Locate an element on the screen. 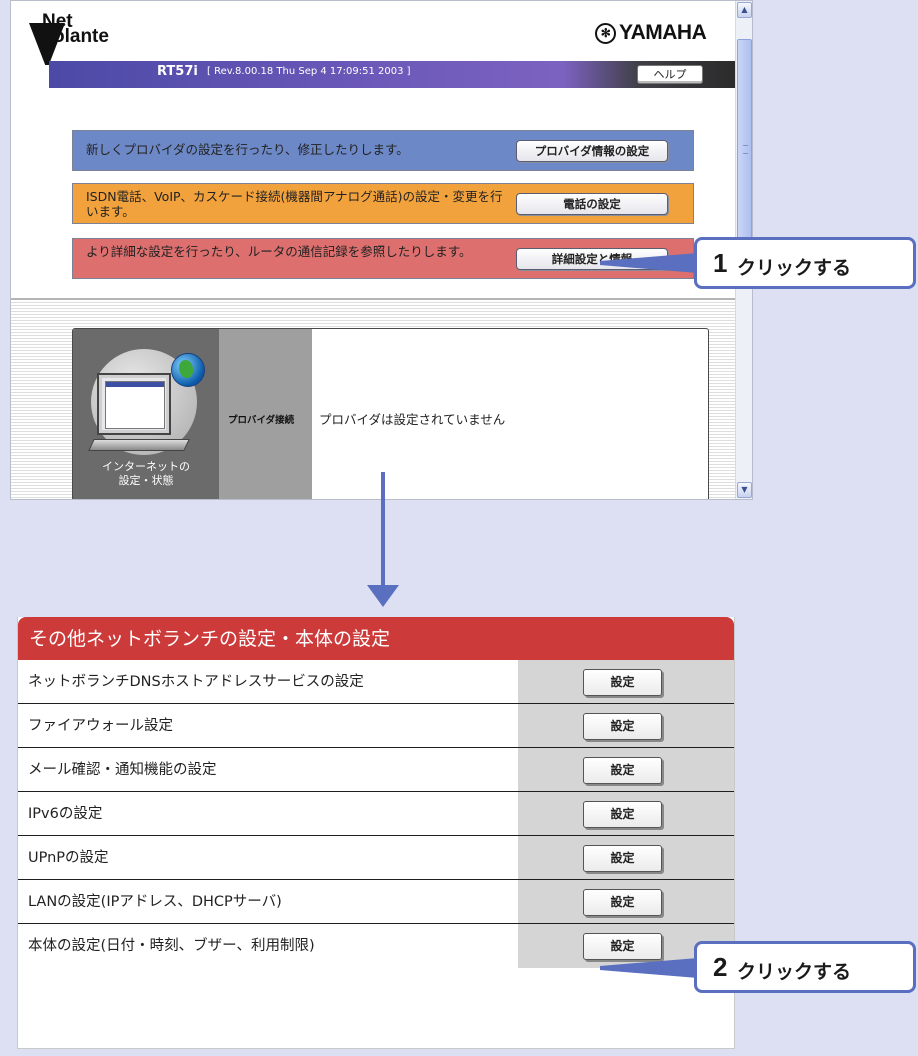 The width and height of the screenshot is (918, 1056). scrollbar-thumb is located at coordinates (744, 150).